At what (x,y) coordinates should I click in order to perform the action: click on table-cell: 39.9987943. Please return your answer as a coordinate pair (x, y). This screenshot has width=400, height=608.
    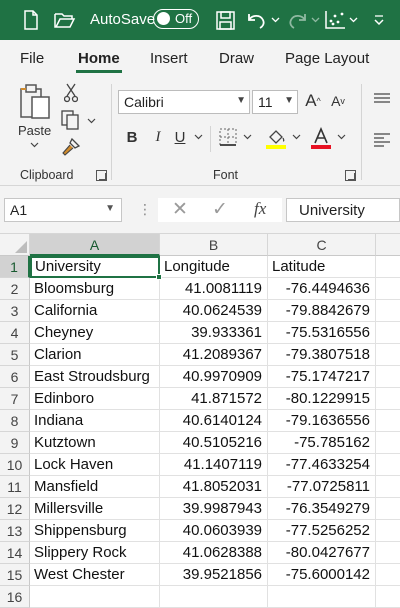
    Looking at the image, I should click on (214, 509).